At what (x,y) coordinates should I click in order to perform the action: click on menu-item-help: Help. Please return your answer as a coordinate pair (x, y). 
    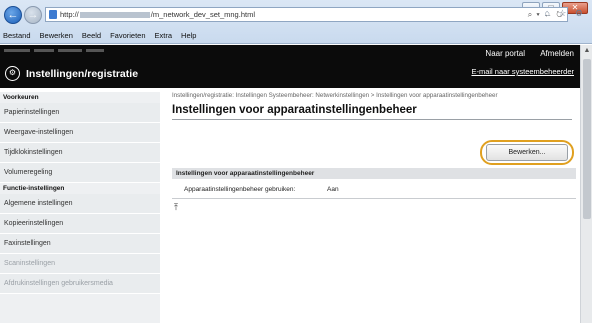
    Looking at the image, I should click on (188, 35).